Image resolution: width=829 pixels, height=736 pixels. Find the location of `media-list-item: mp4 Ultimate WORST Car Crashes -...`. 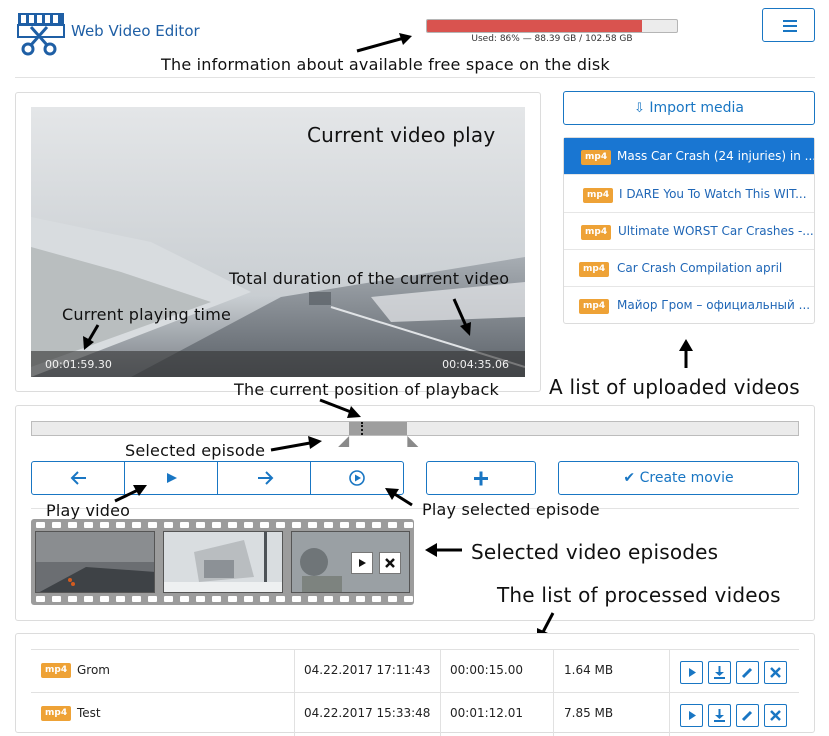

media-list-item: mp4 Ultimate WORST Car Crashes -... is located at coordinates (689, 231).